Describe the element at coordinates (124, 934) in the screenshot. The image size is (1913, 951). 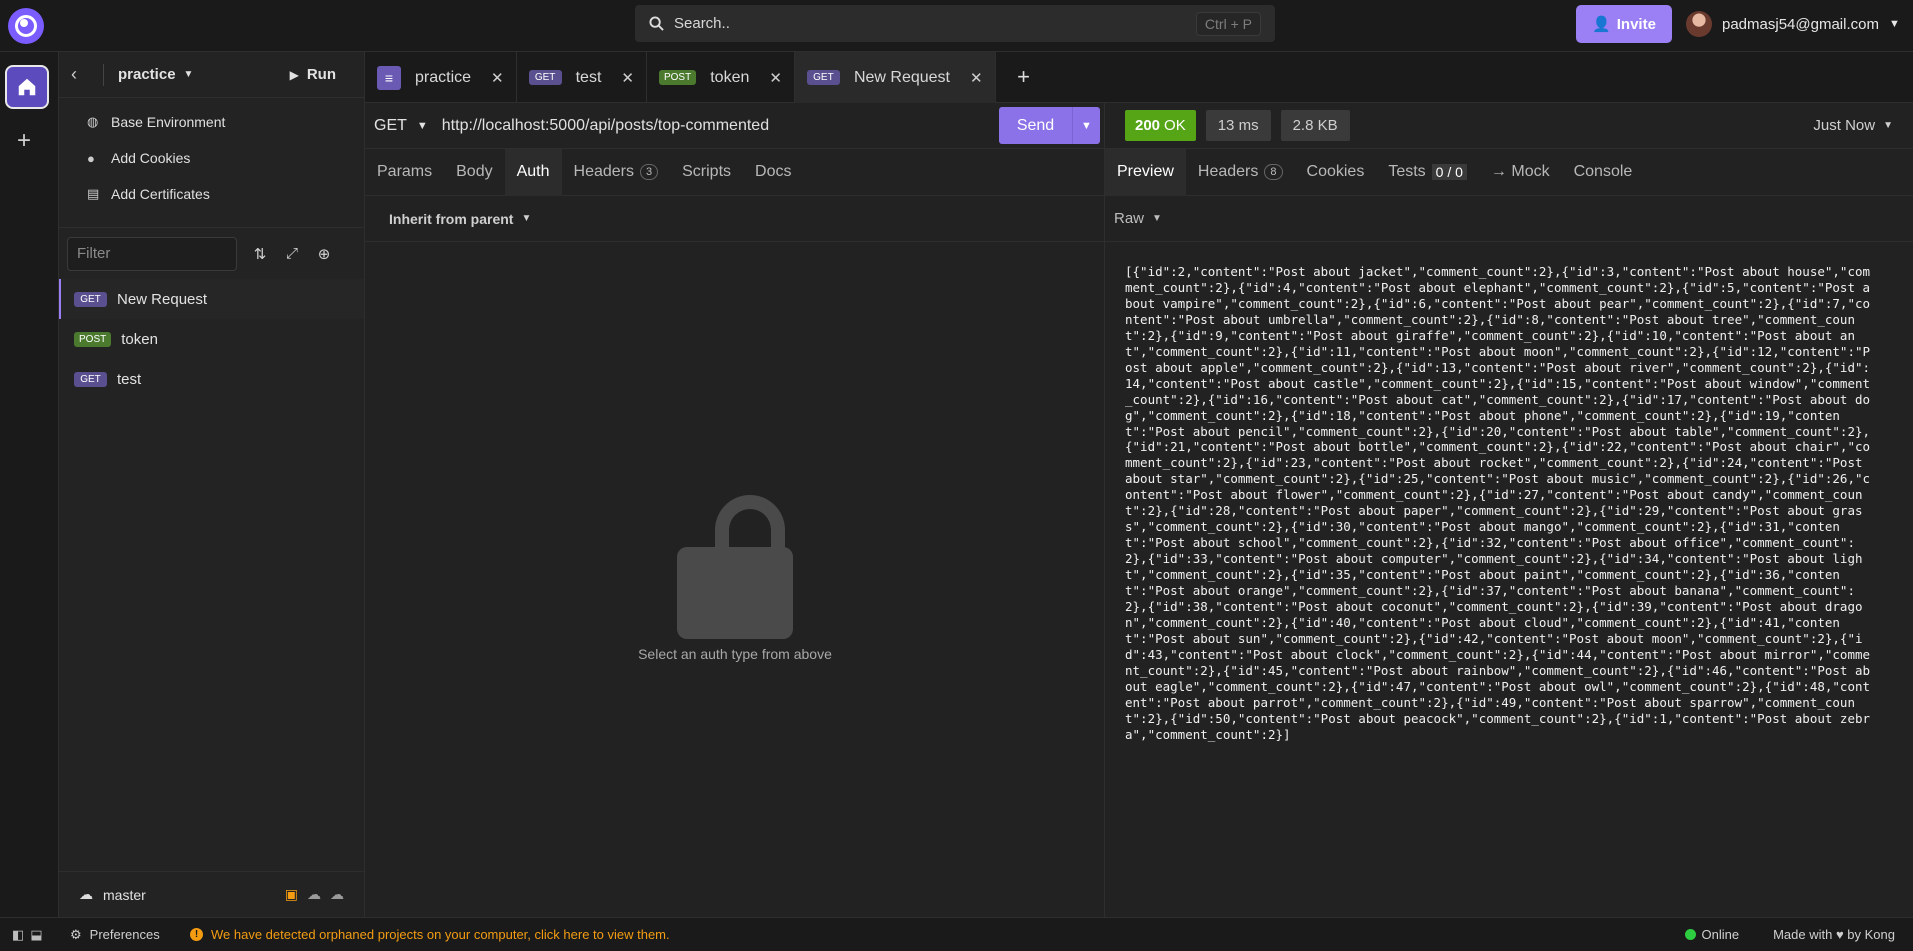
I see `preferences-label: Preferences` at that location.